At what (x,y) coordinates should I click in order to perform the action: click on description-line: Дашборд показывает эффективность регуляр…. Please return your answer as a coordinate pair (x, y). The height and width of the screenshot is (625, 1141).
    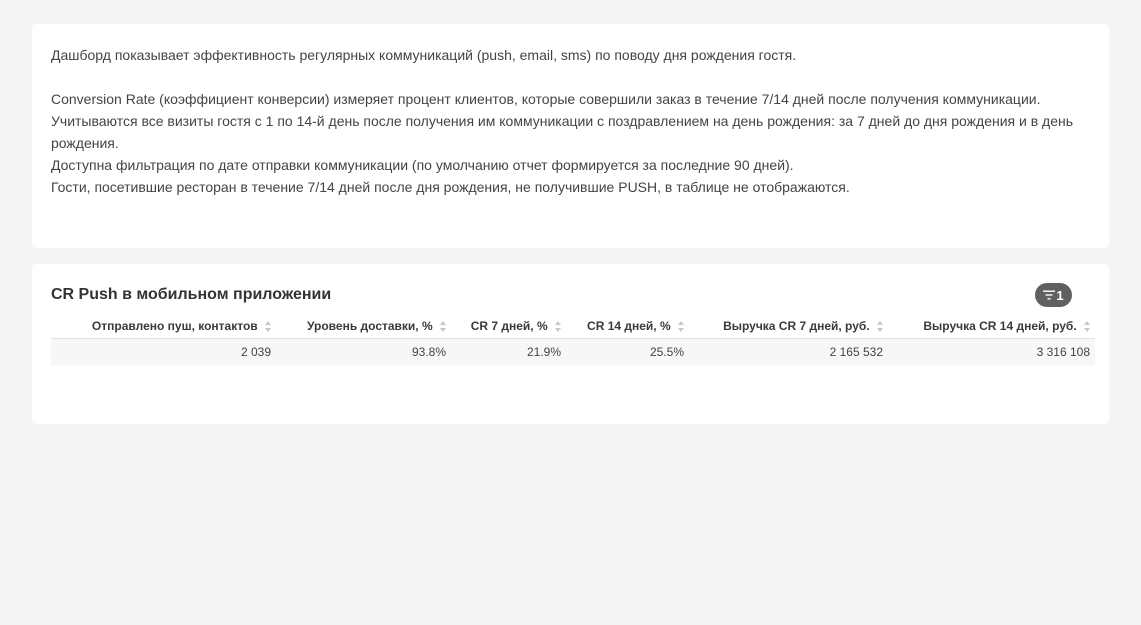
    Looking at the image, I should click on (424, 55).